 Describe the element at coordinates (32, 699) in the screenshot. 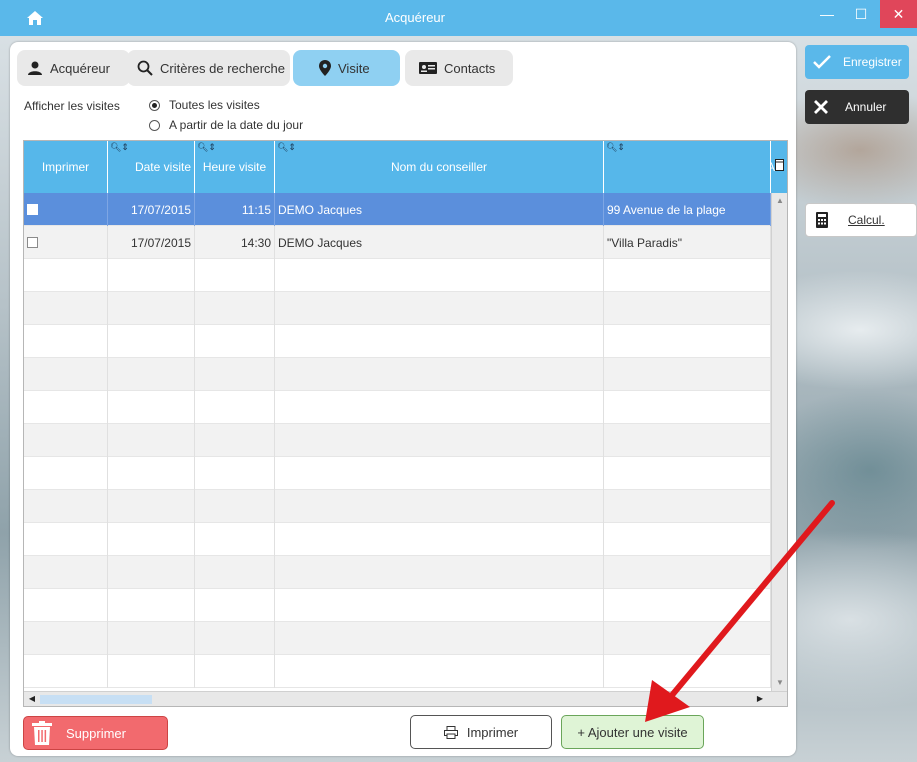

I see `scroll-left-icon: ◀` at that location.